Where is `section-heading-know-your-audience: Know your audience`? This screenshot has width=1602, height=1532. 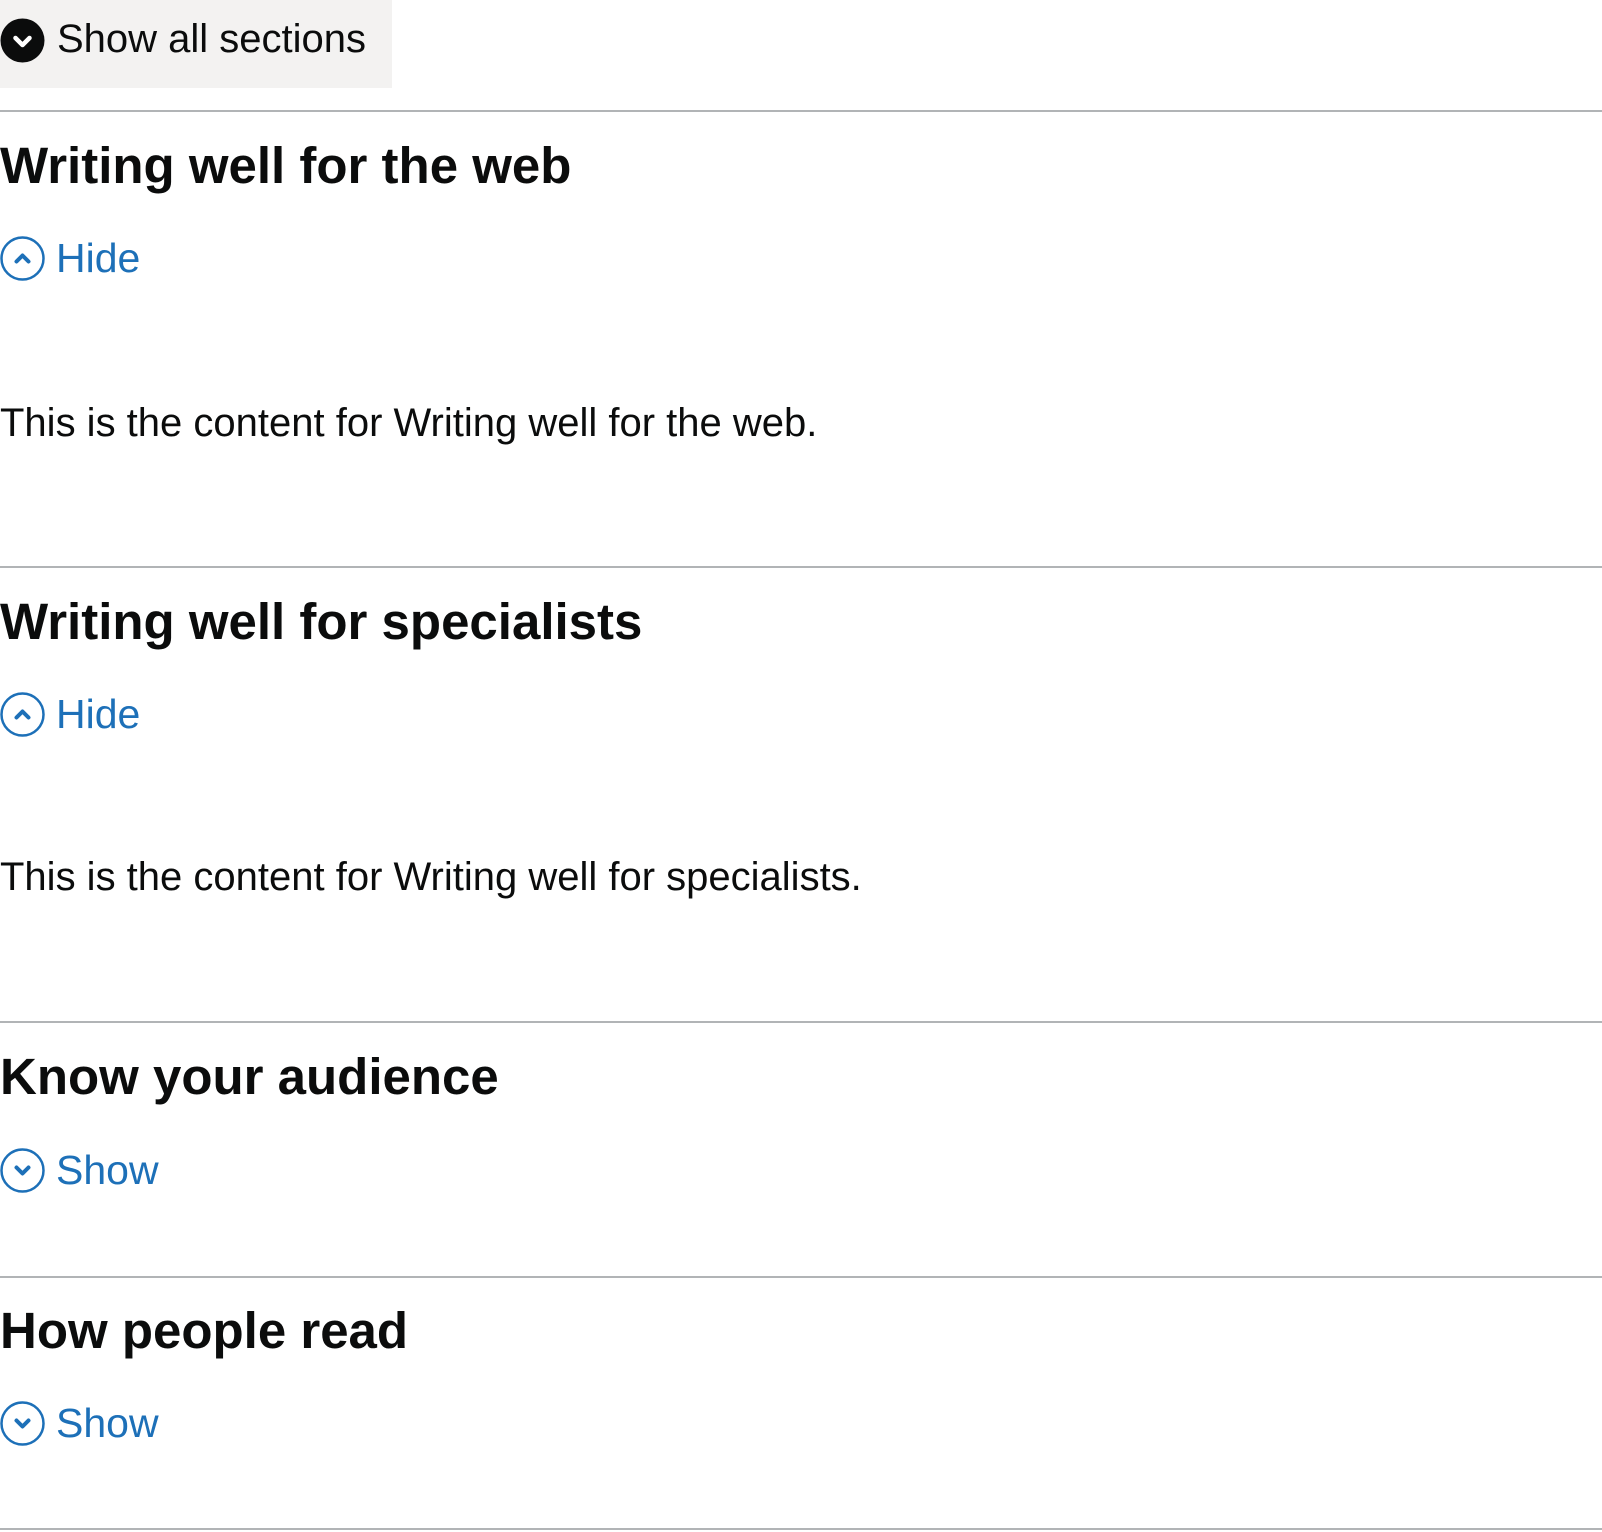 section-heading-know-your-audience: Know your audience is located at coordinates (249, 1077).